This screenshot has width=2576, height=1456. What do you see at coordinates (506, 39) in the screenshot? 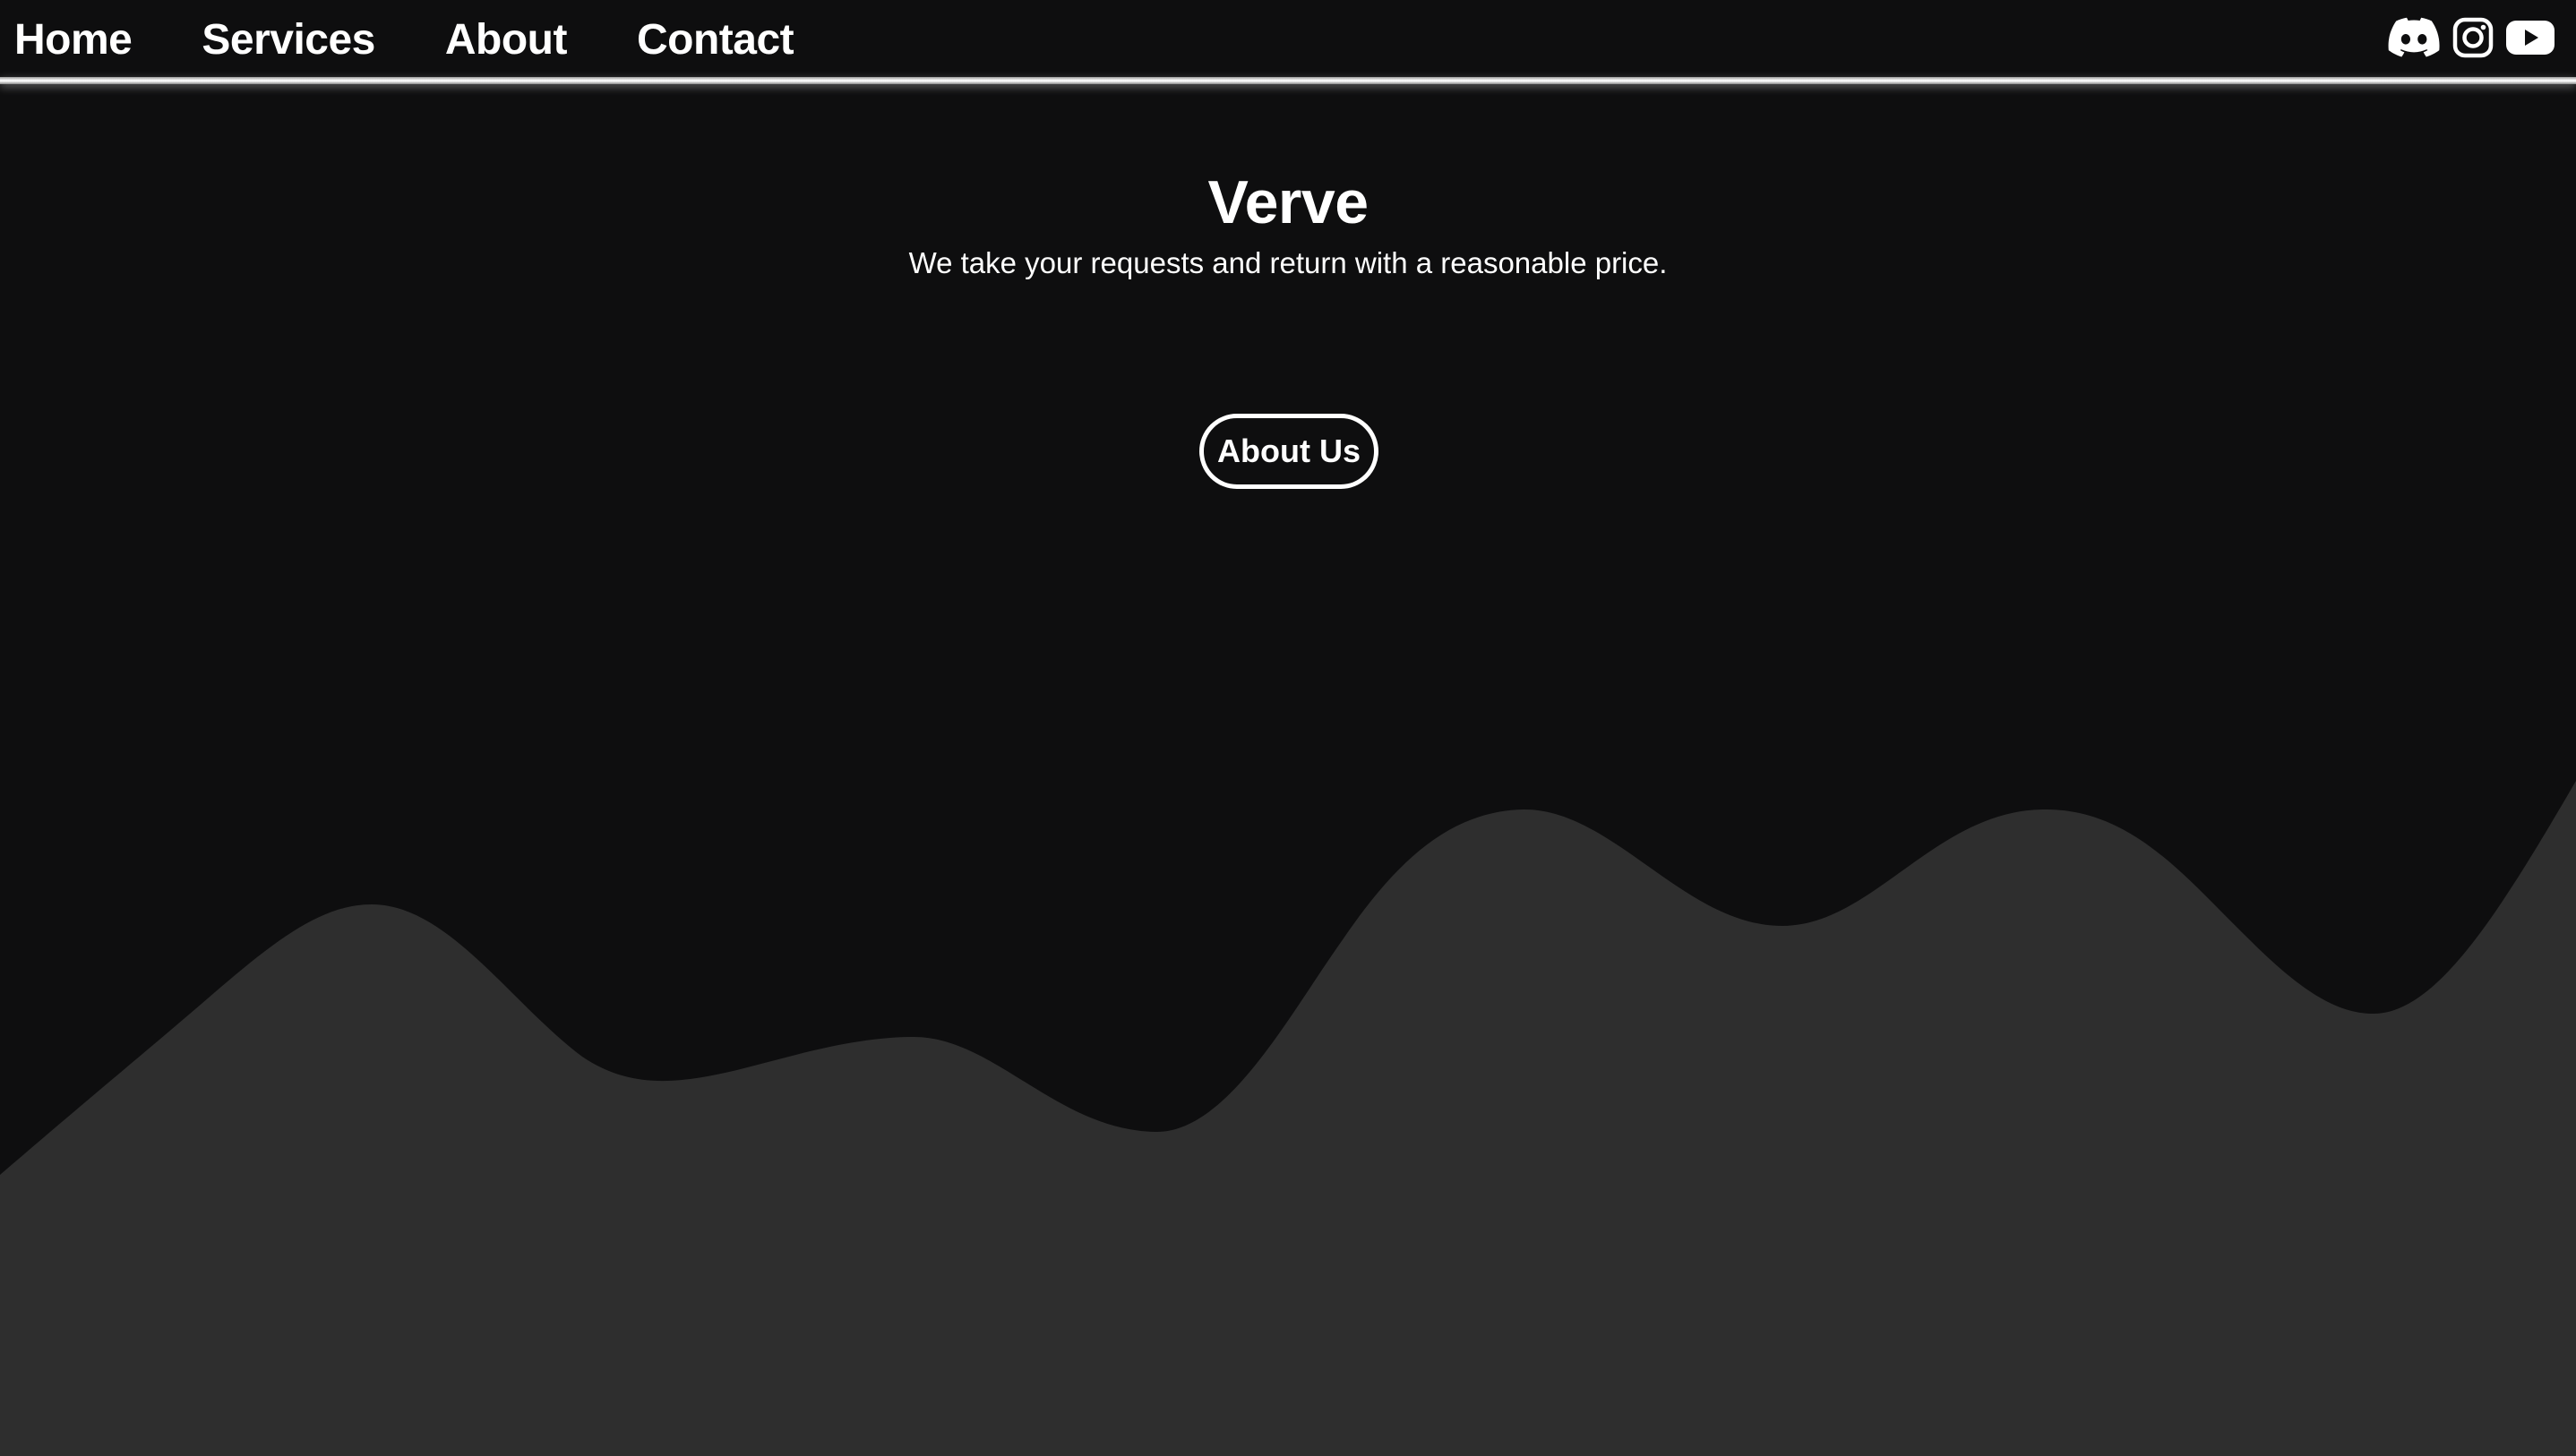
I see `nav-link-about: About` at bounding box center [506, 39].